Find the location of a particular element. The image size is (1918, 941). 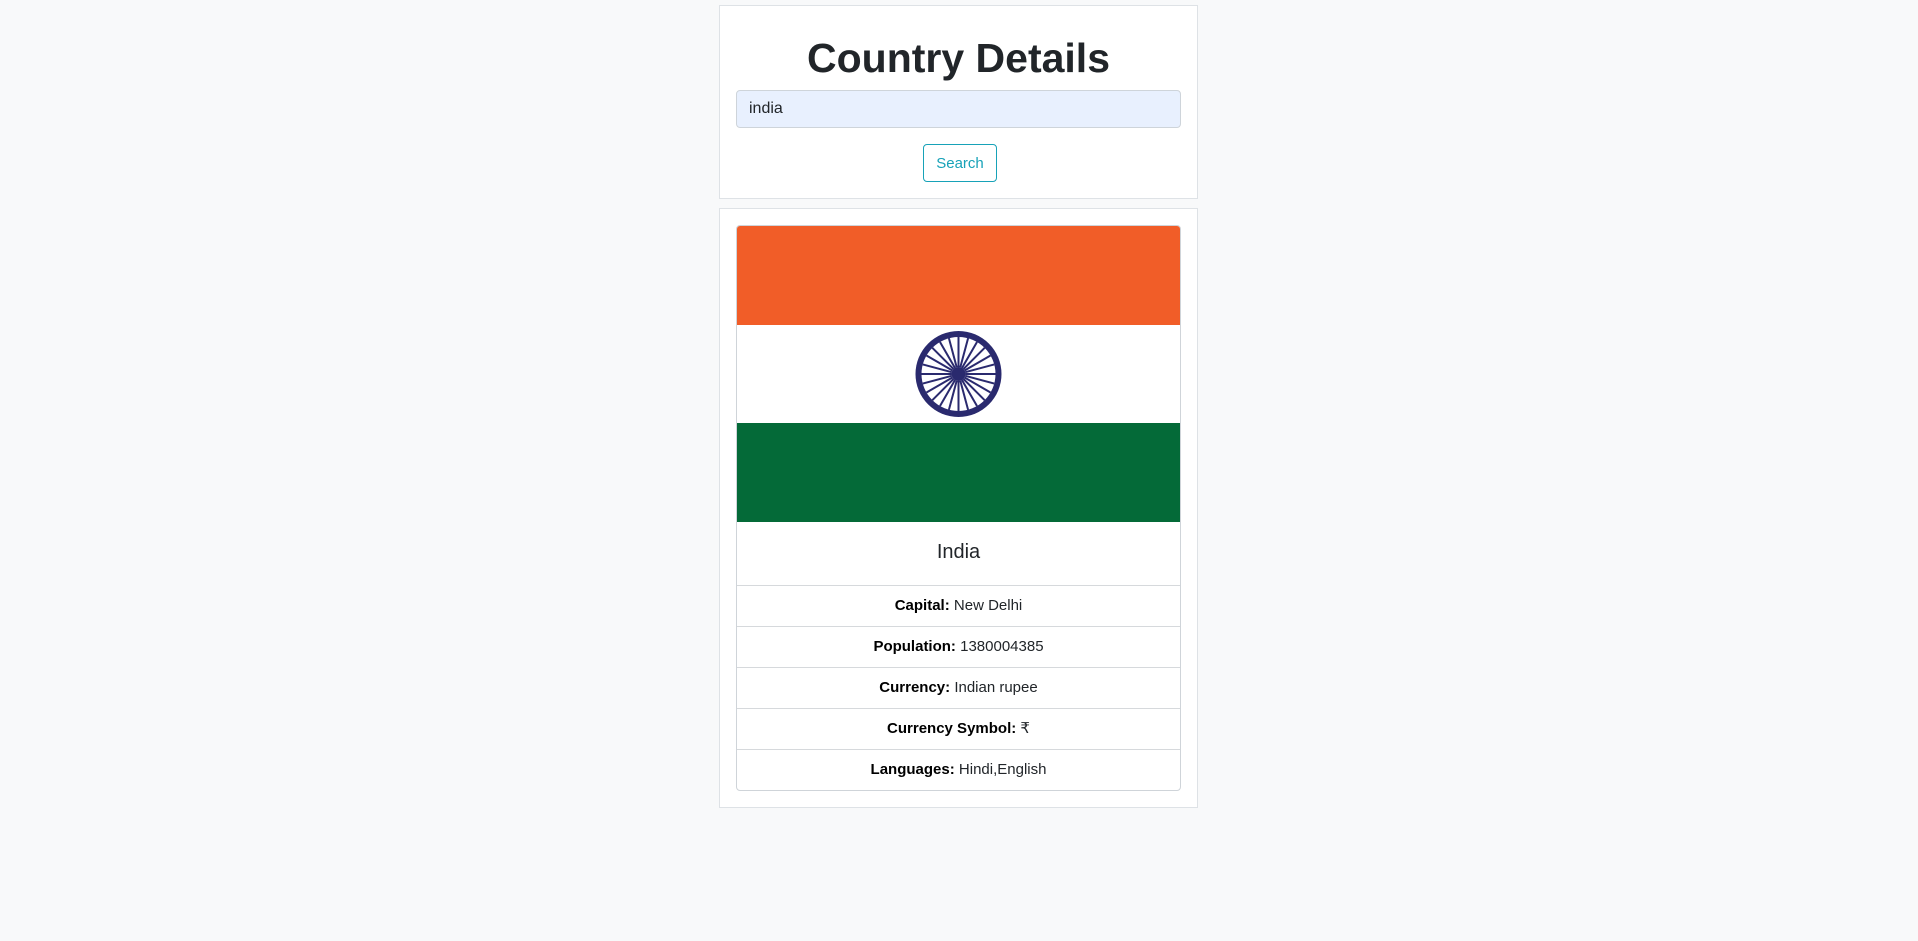

detail-population-label: Population: is located at coordinates (914, 646).